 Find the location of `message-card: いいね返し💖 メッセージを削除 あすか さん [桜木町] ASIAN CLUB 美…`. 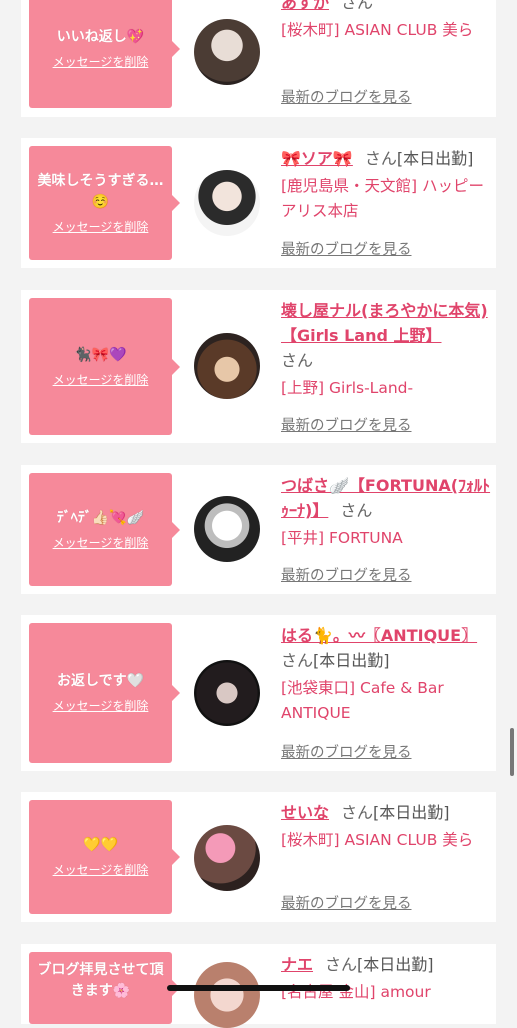

message-card: いいね返し💖 メッセージを削除 あすか さん [桜木町] ASIAN CLUB 美… is located at coordinates (258, 58).